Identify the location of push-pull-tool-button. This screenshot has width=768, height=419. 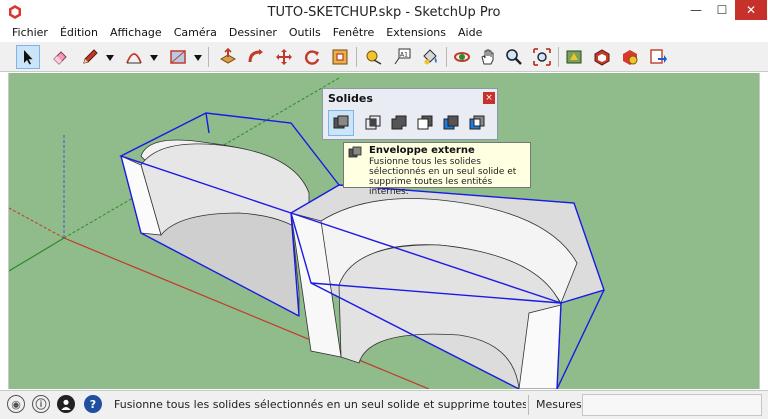
(228, 57).